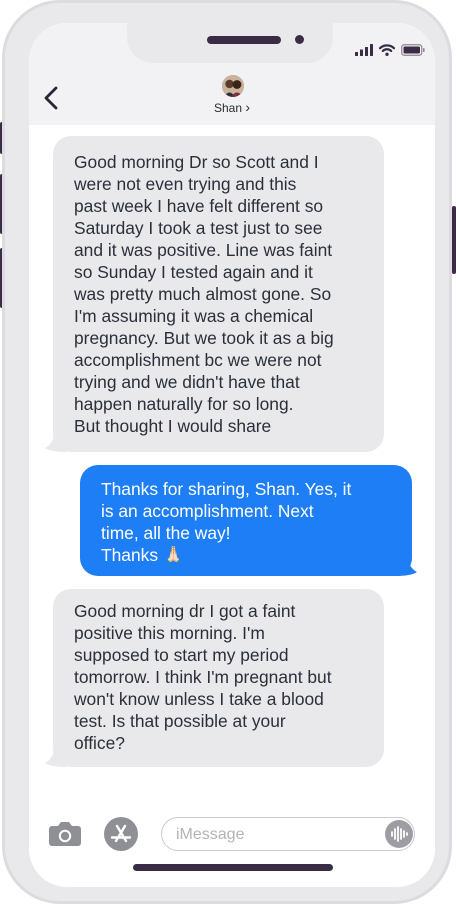  Describe the element at coordinates (364, 50) in the screenshot. I see `cellular-signal-icon` at that location.